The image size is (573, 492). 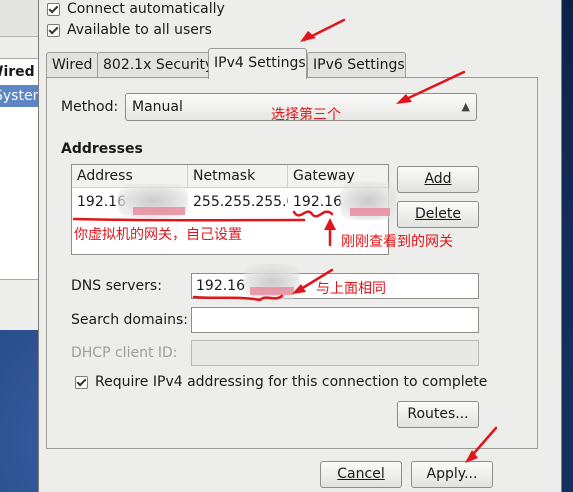 What do you see at coordinates (313, 214) in the screenshot?
I see `squiggle-gateway` at bounding box center [313, 214].